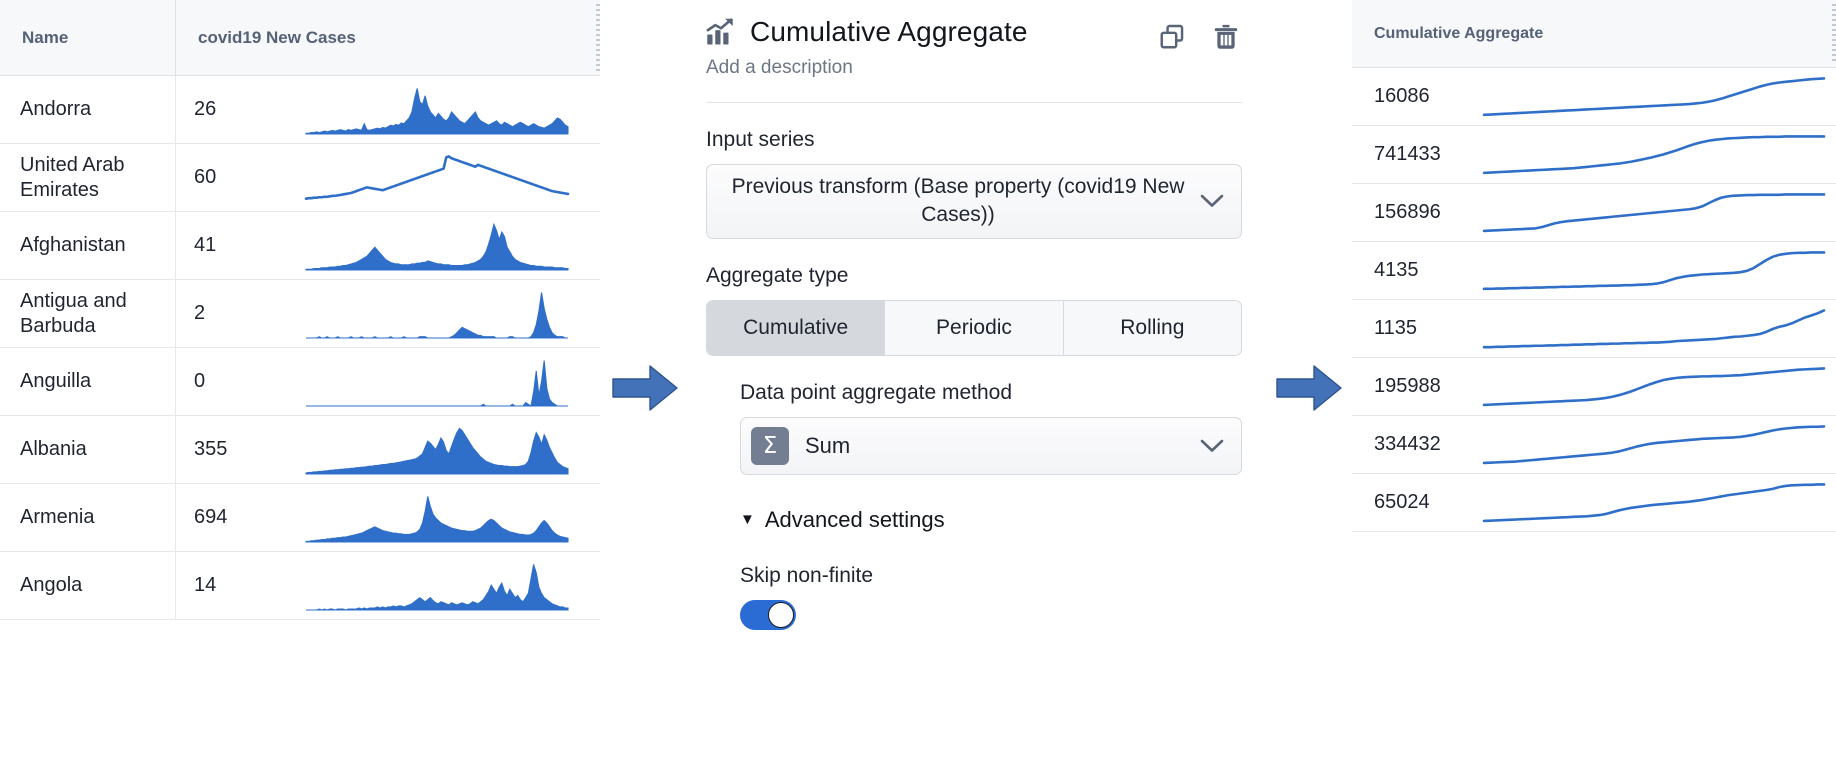  I want to click on table-row: Andorra 26, so click(300, 110).